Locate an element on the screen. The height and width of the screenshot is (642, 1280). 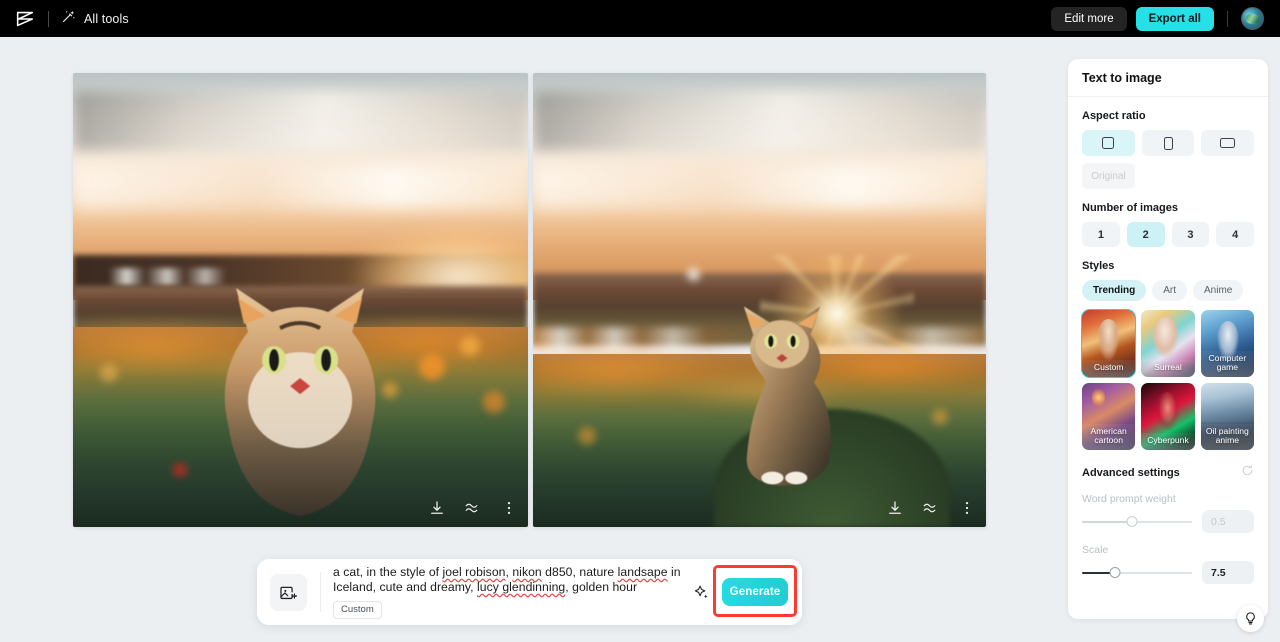
style-card-label: Oil painting anime is located at coordinates (1227, 436).